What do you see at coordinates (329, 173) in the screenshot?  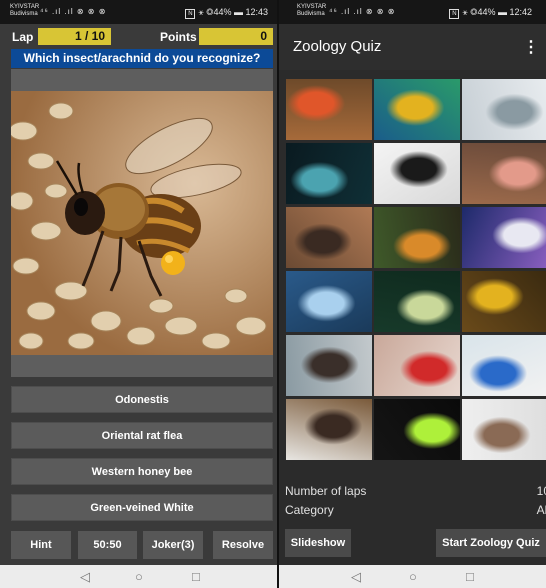 I see `thumbnail-jellyfish` at bounding box center [329, 173].